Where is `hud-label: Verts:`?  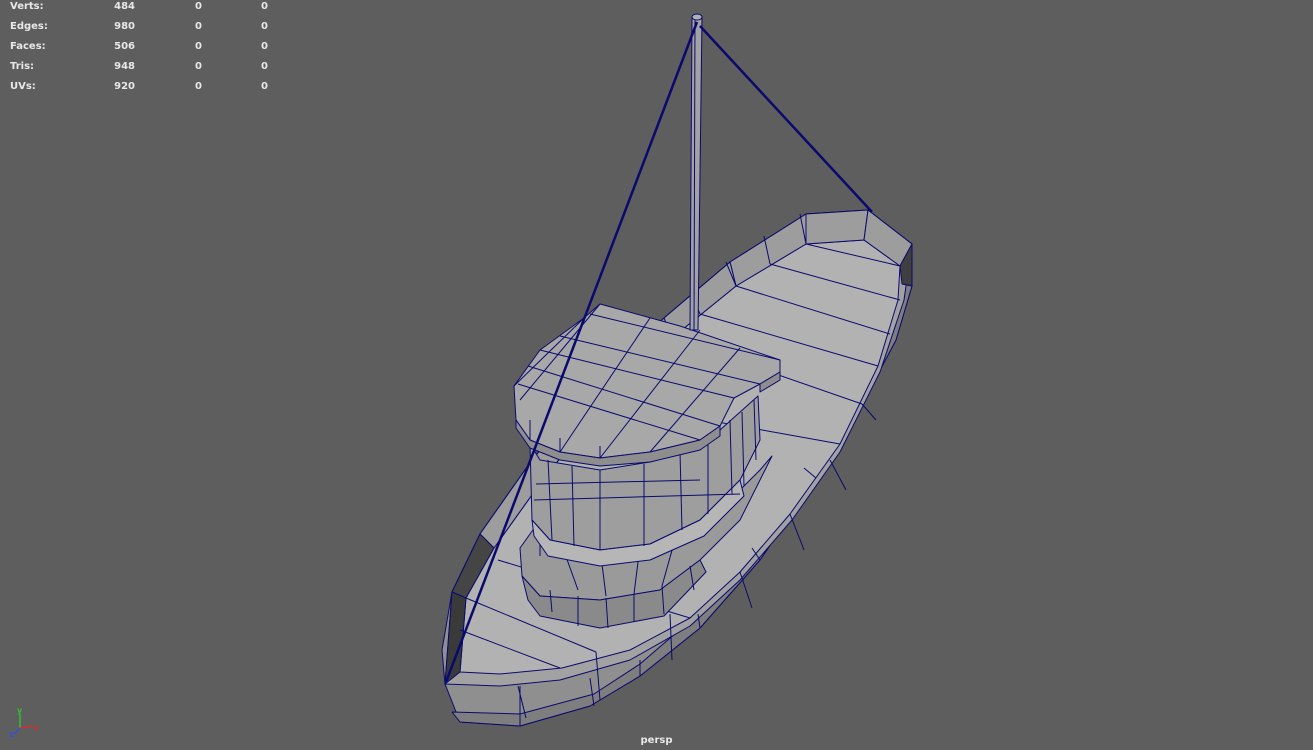 hud-label: Verts: is located at coordinates (27, 6).